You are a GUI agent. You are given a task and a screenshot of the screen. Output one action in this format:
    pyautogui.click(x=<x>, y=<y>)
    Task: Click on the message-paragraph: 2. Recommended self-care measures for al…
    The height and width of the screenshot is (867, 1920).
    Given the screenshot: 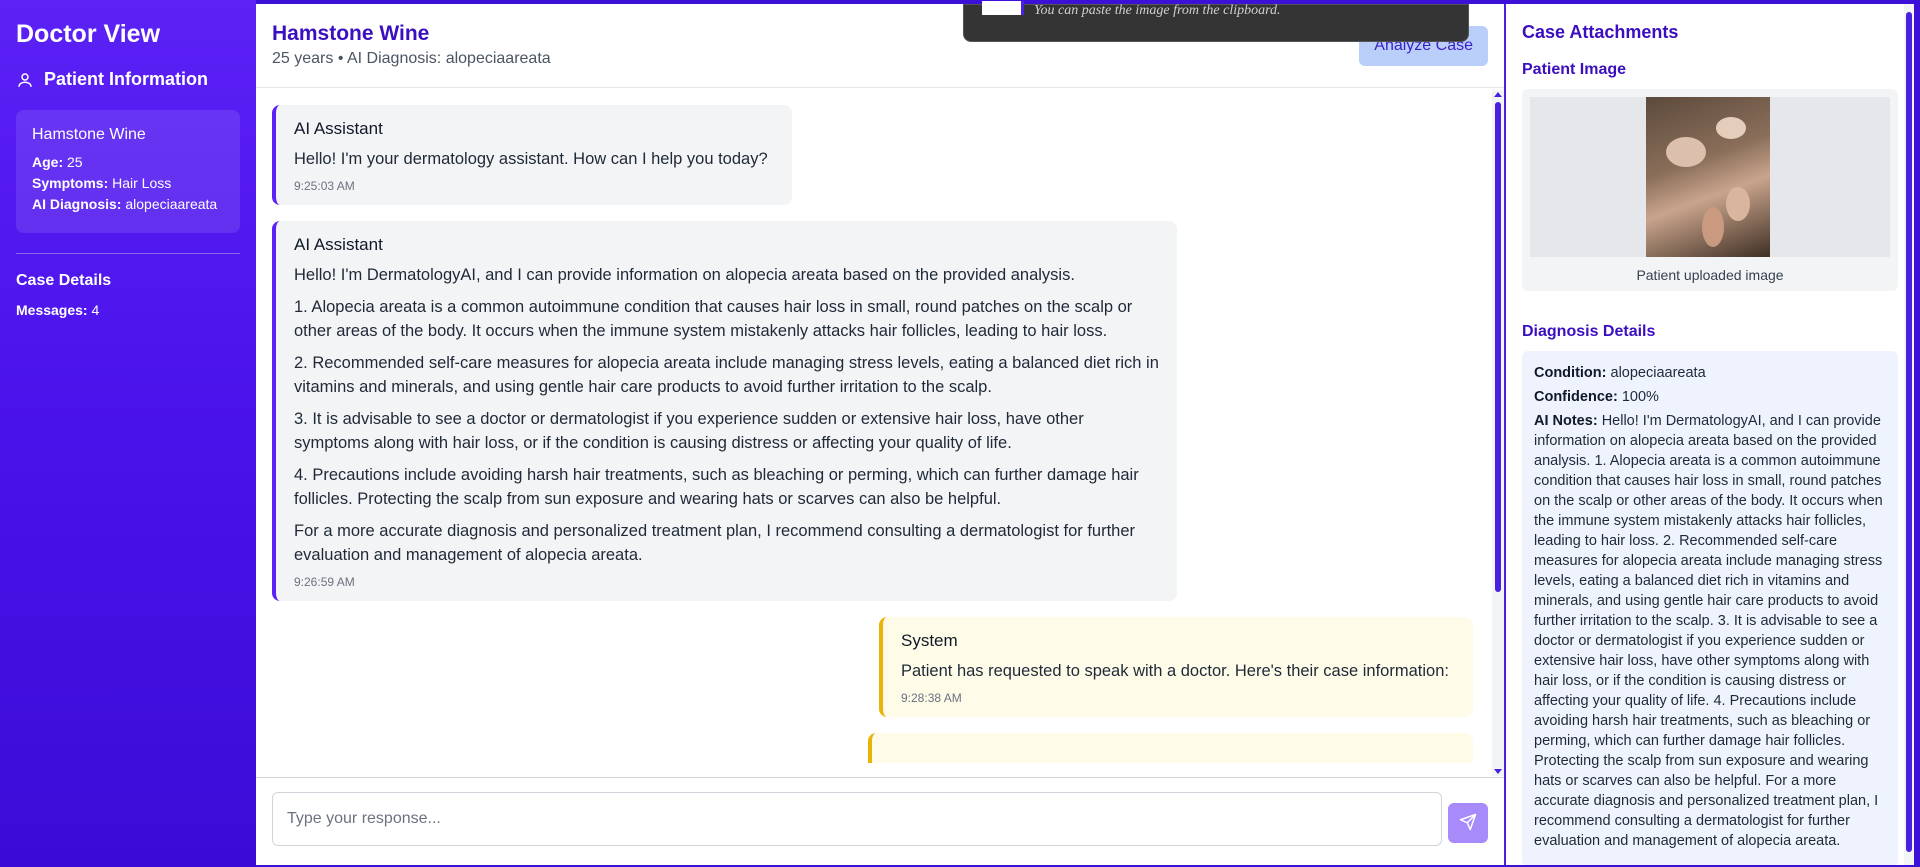 What is the action you would take?
    pyautogui.click(x=726, y=375)
    